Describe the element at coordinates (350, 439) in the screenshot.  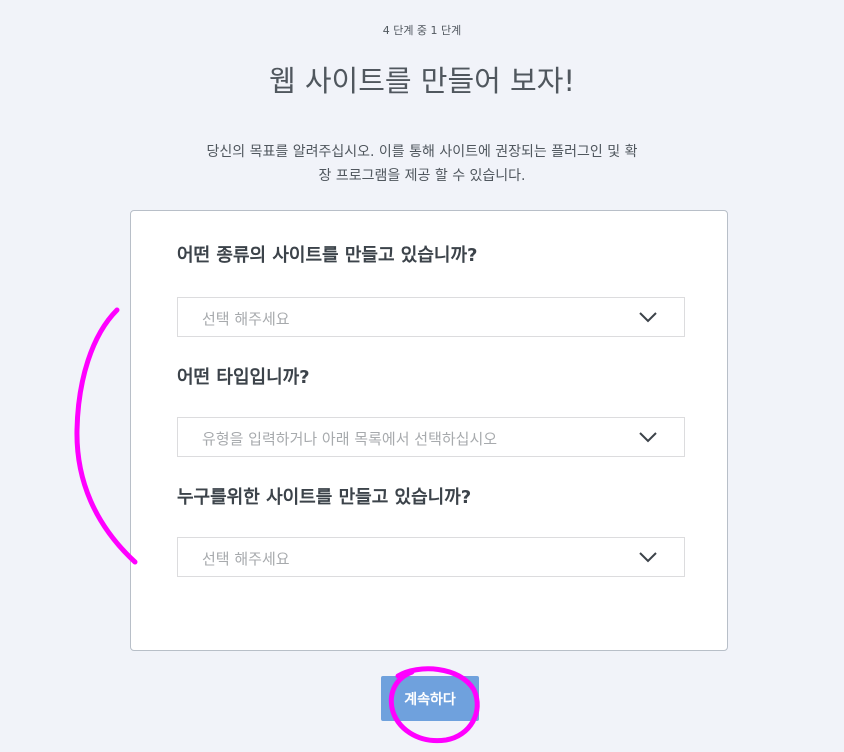
I see `site-type-placeholder: 유형을 입력하거나 아래 목록에서 선택하십시오` at that location.